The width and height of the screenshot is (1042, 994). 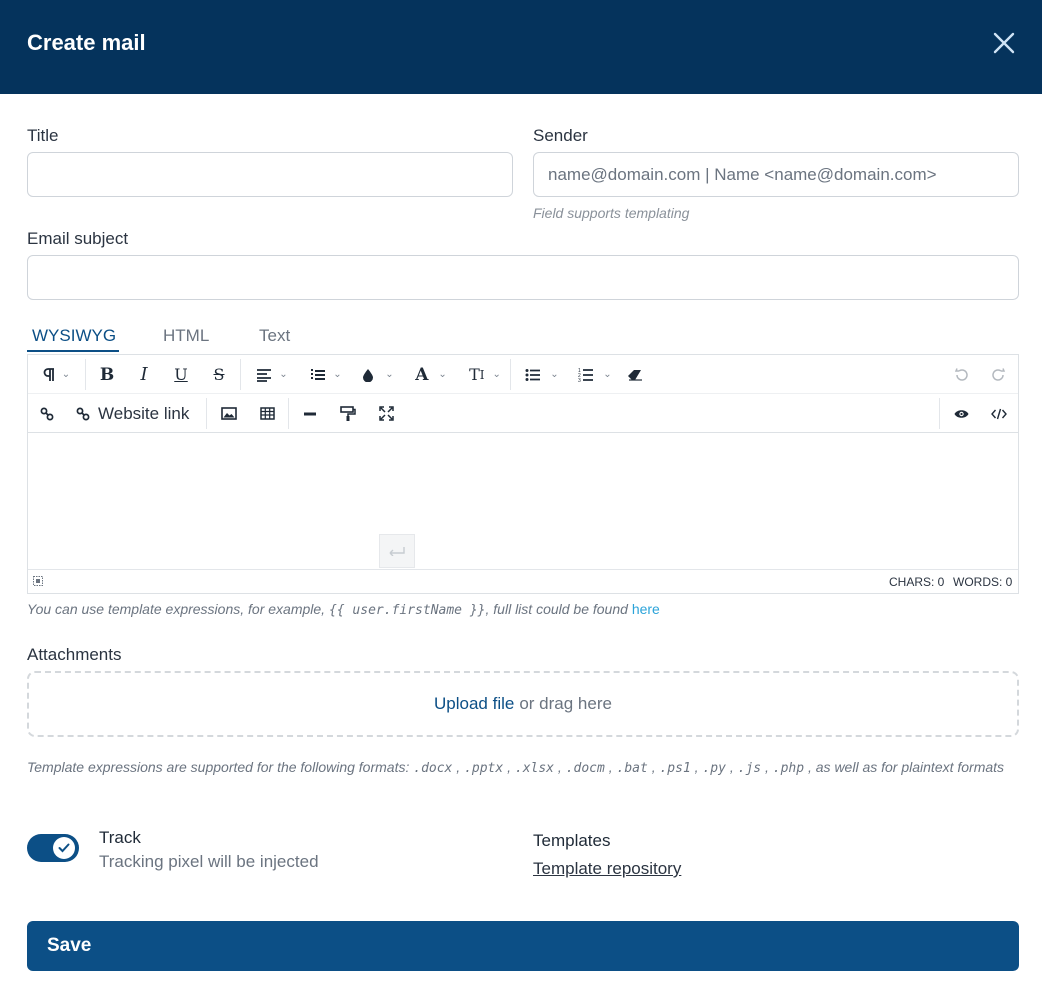 I want to click on enter-key-hint, so click(x=397, y=551).